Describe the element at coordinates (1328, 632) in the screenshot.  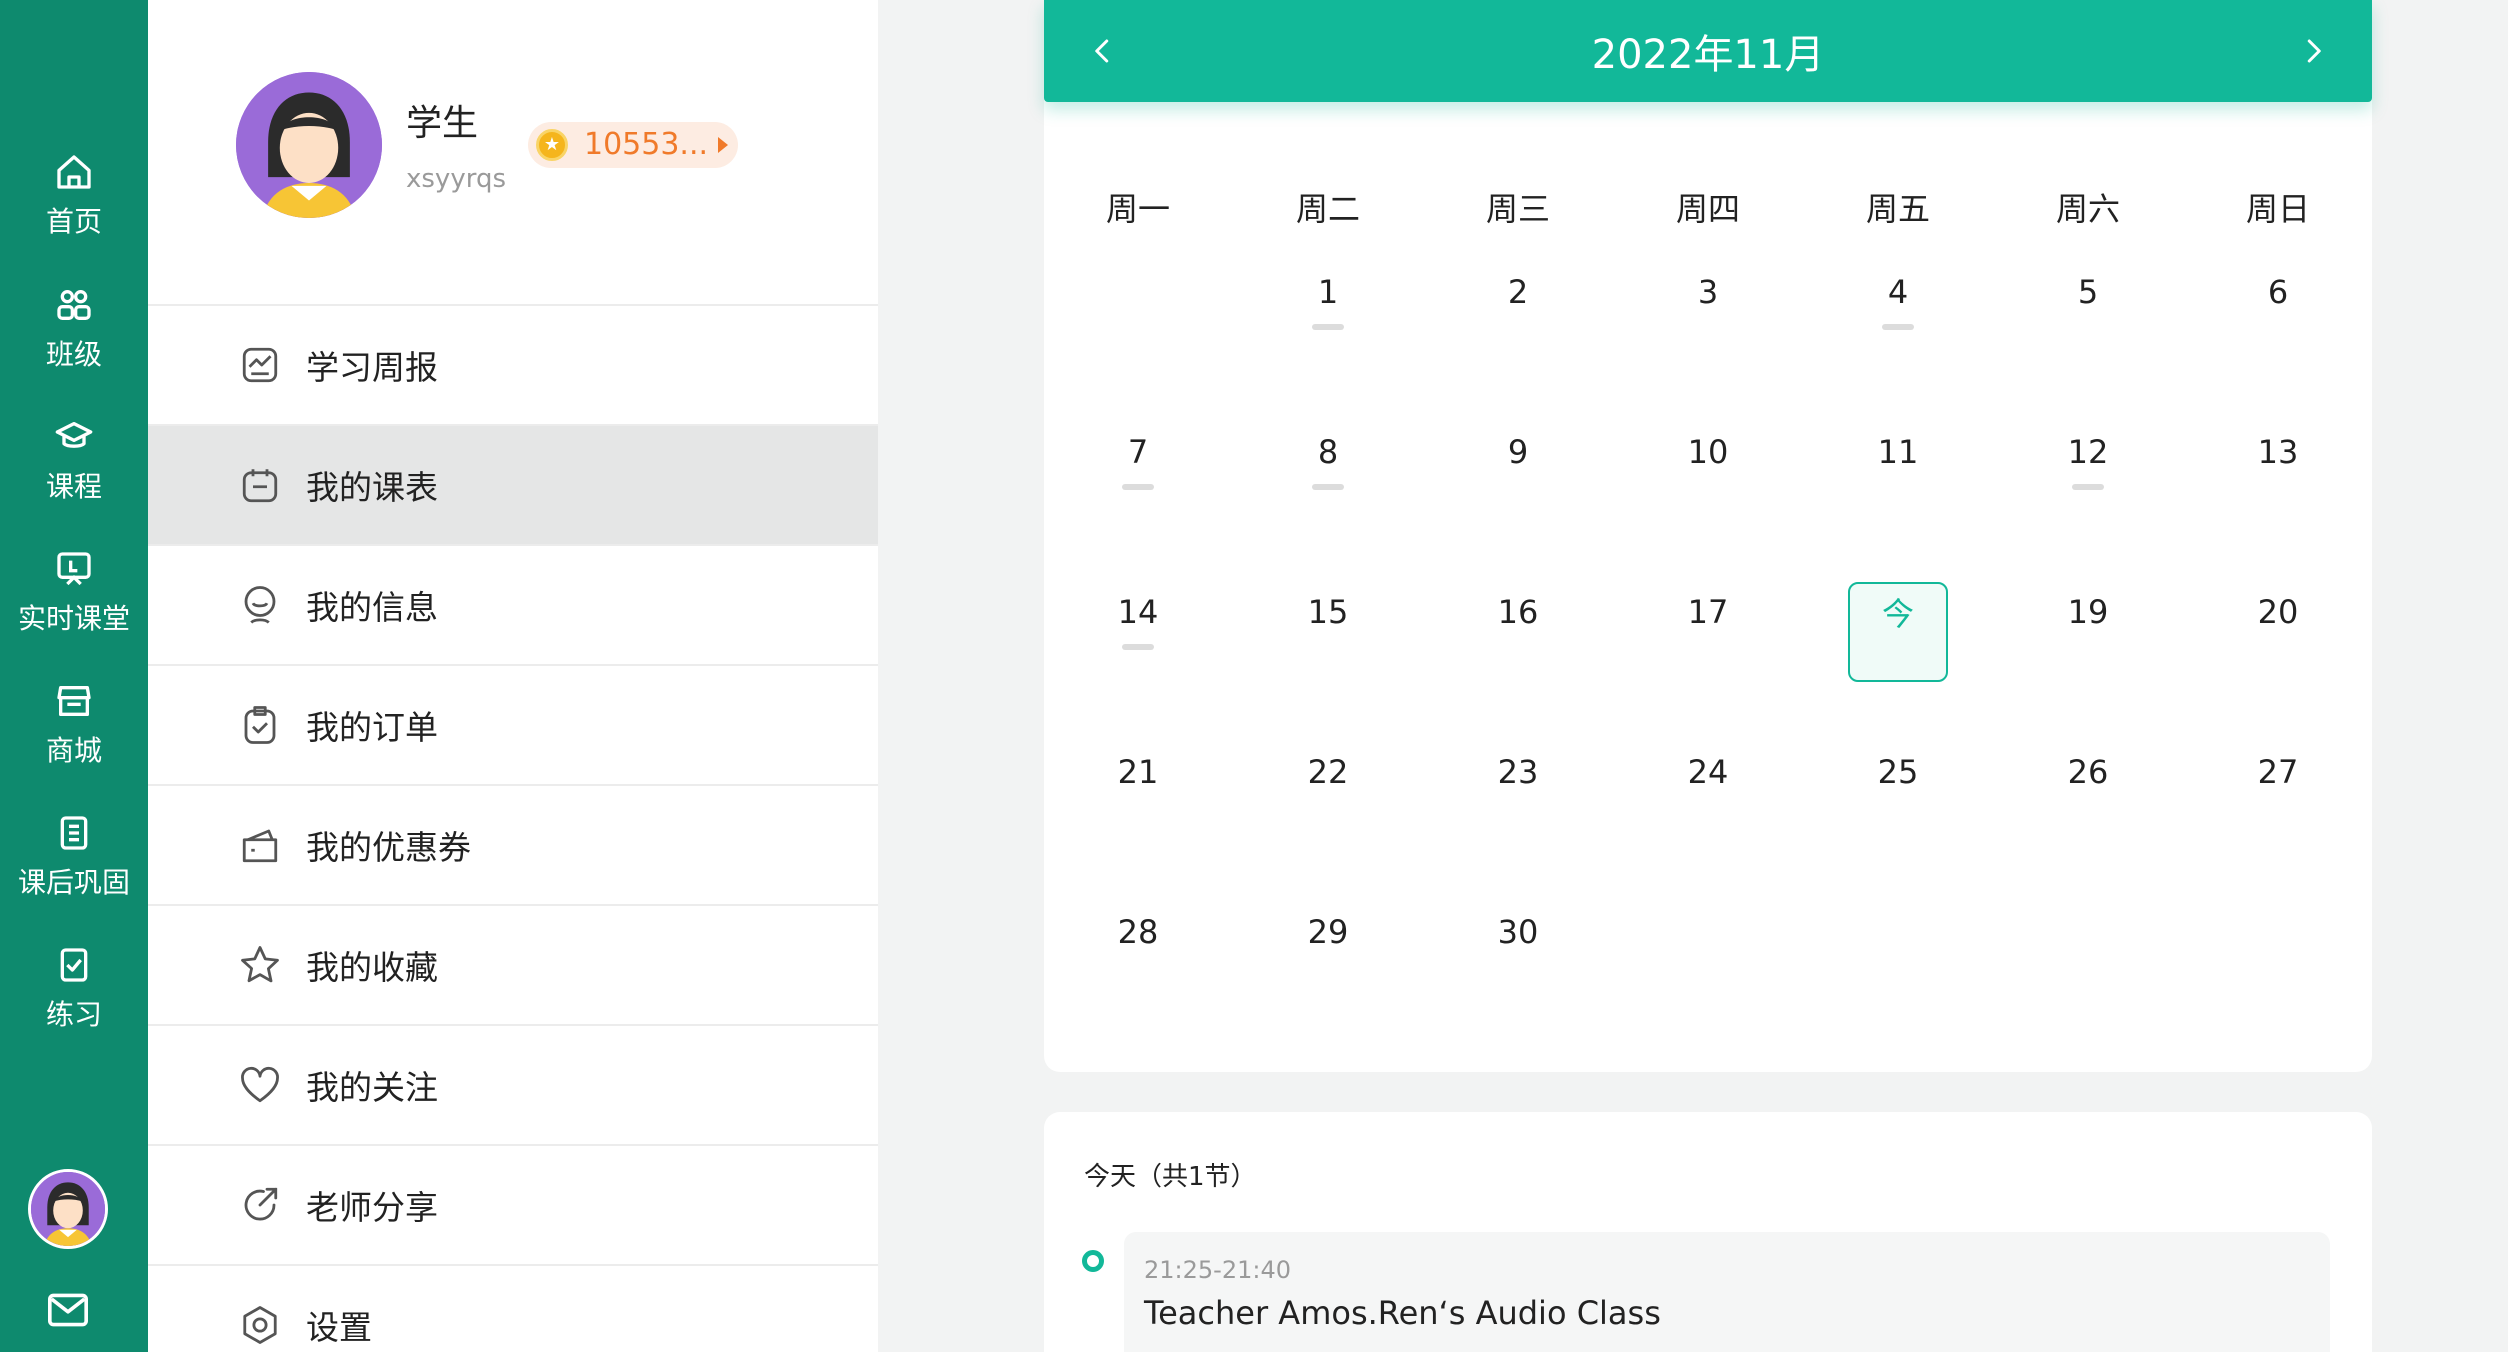
I see `calendar-day: 15` at that location.